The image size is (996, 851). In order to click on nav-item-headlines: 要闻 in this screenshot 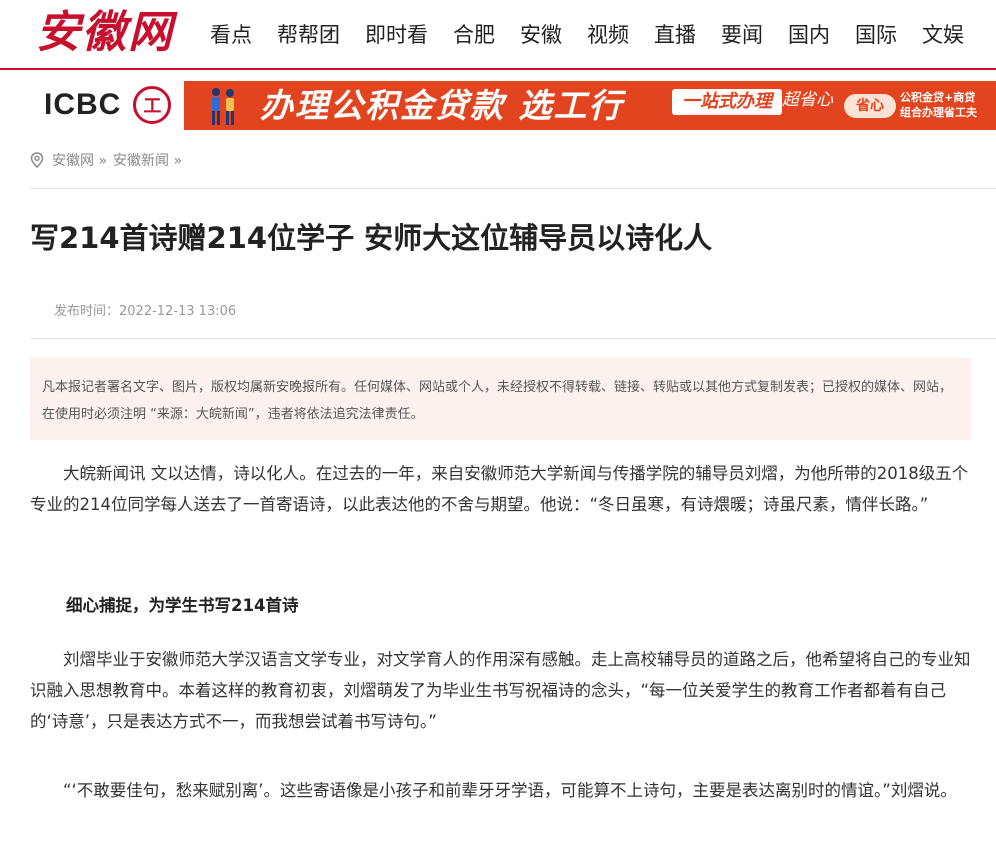, I will do `click(742, 34)`.